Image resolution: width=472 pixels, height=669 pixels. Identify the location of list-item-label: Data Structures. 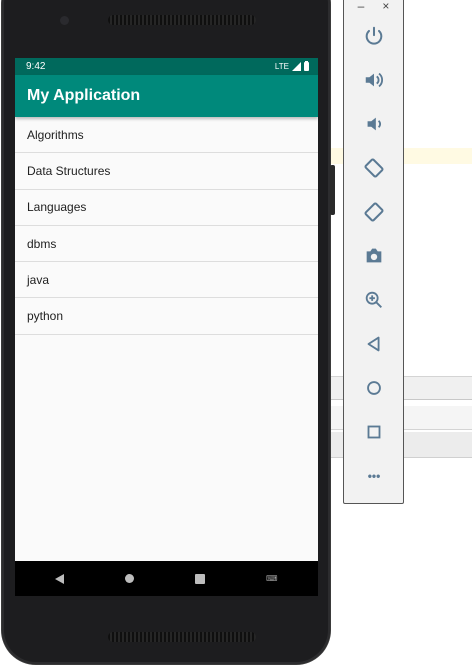
(69, 170).